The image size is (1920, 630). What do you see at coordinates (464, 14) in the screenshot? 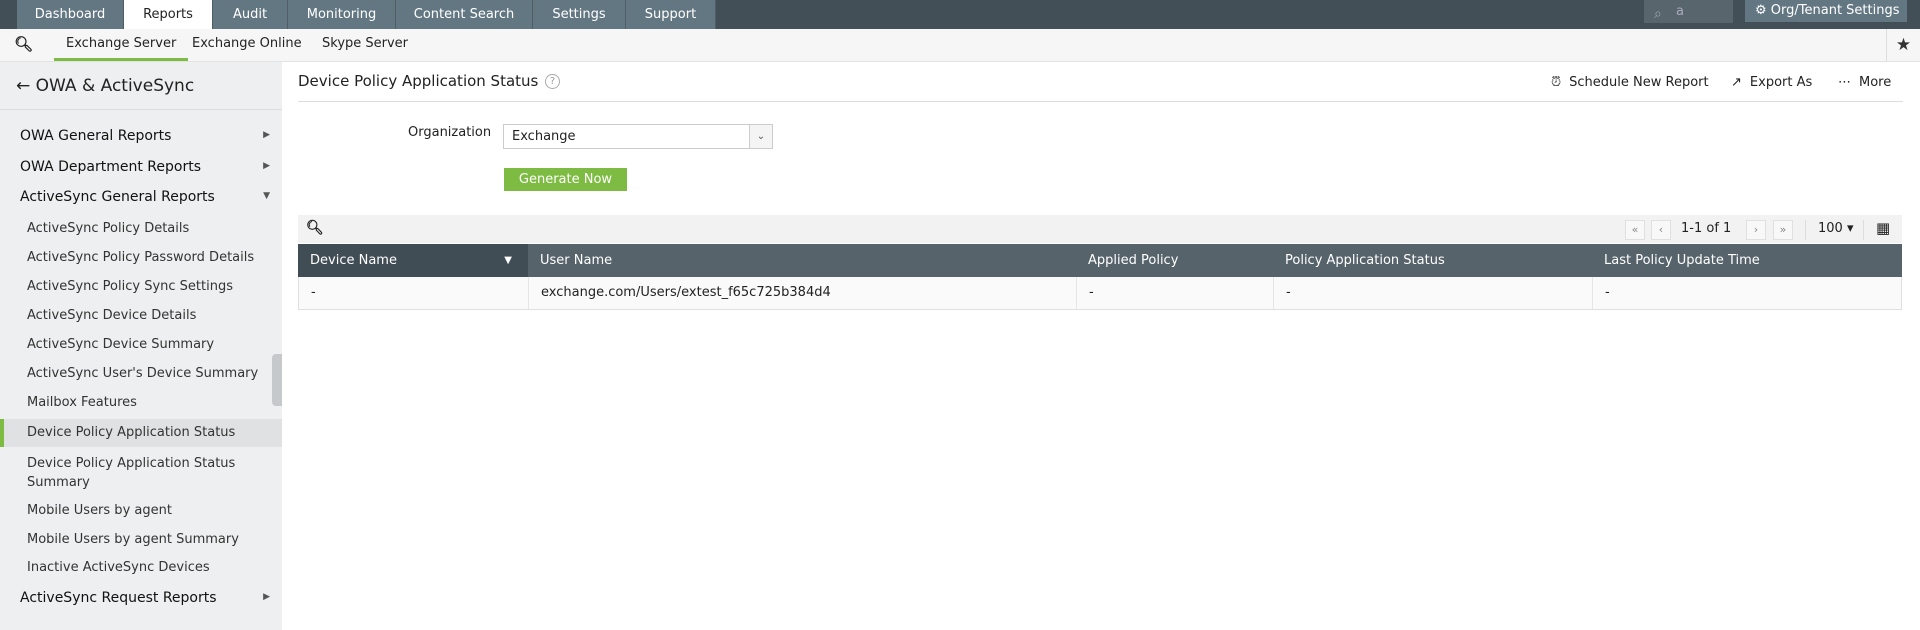
I see `tab-content-search: Content Search` at bounding box center [464, 14].